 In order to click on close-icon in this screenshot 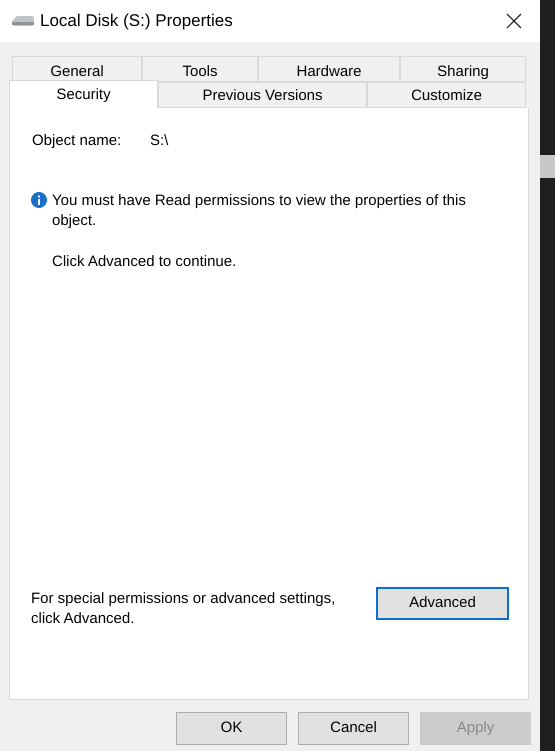, I will do `click(514, 21)`.